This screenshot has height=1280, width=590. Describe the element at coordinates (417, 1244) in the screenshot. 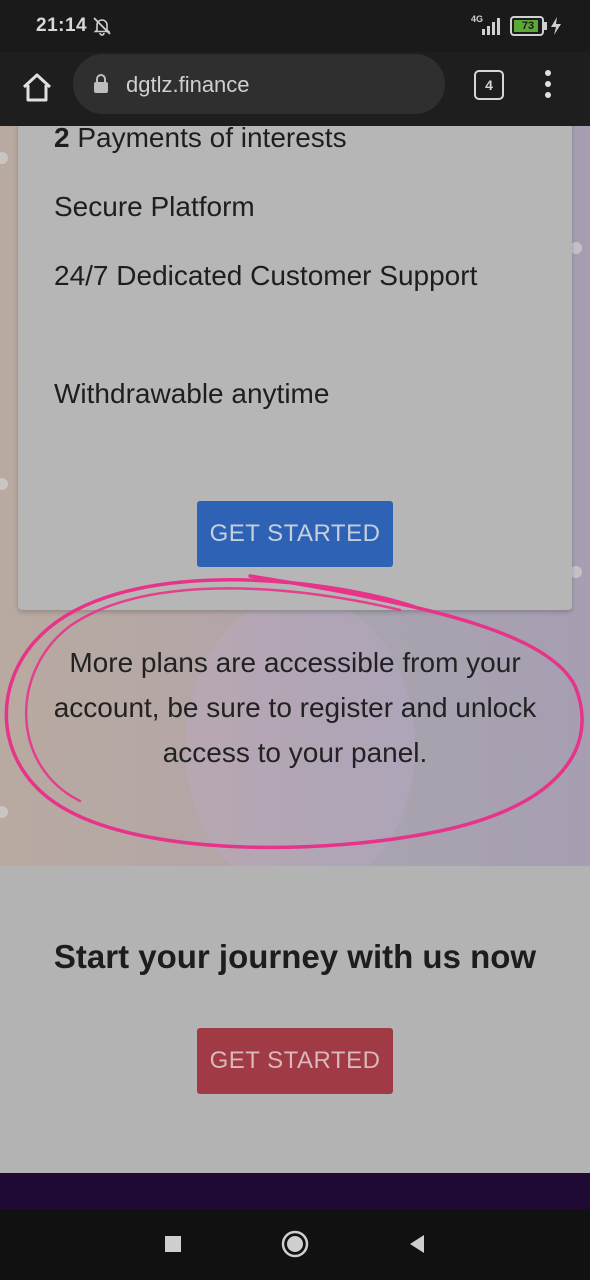

I see `back-triangle-icon` at that location.